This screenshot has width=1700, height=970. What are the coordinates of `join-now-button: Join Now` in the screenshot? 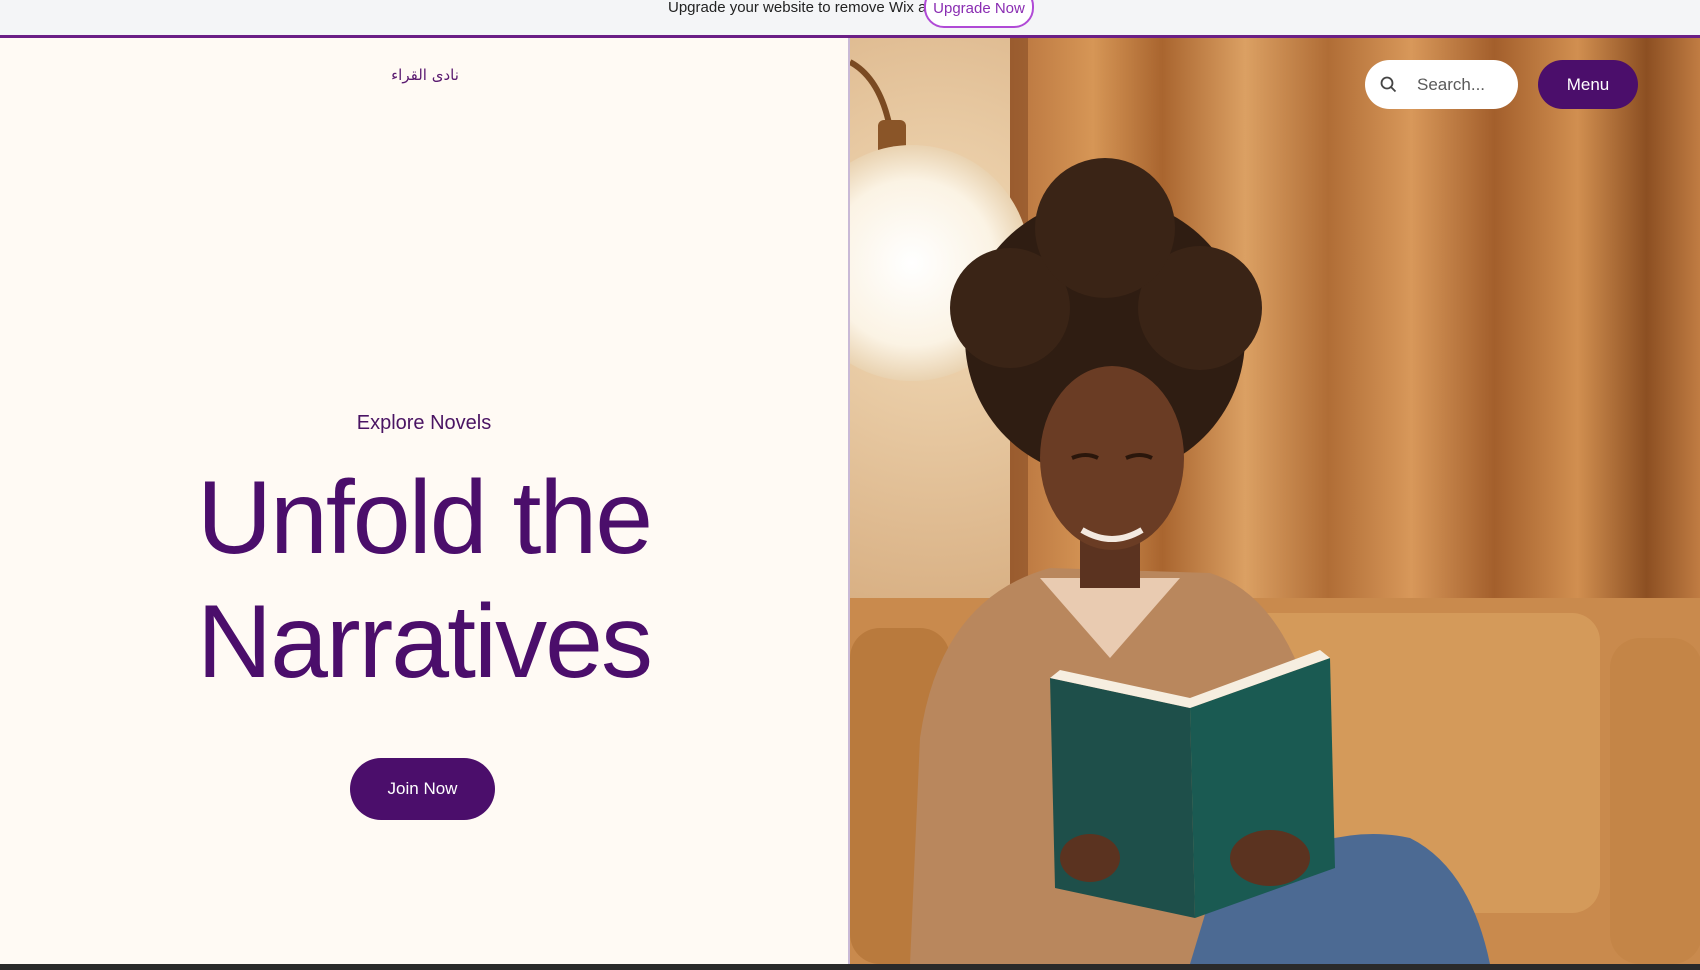 It's located at (422, 789).